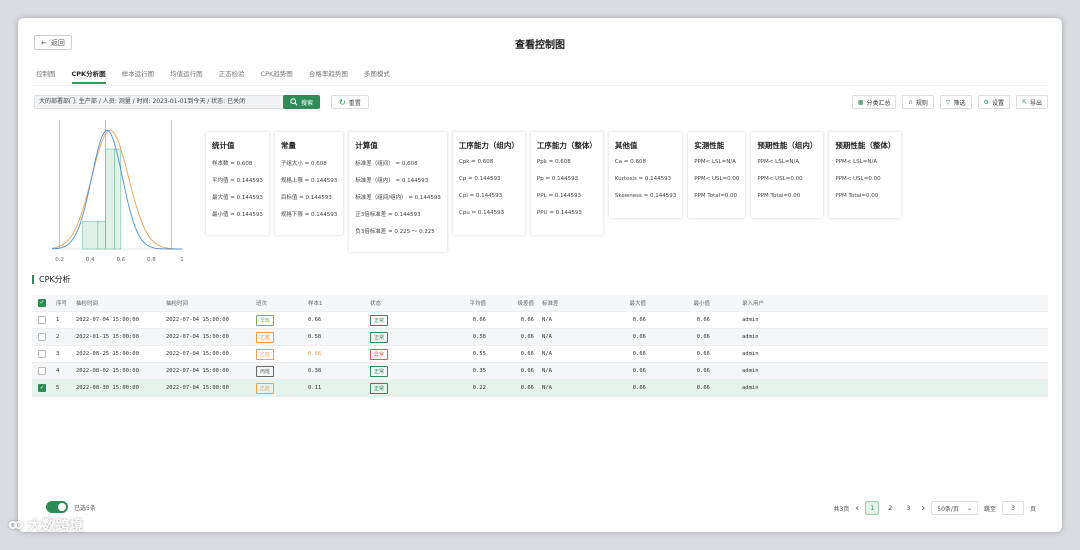 This screenshot has height=550, width=1080. What do you see at coordinates (874, 102) in the screenshot?
I see `toolbar-button-0: ▦ 分类汇总` at bounding box center [874, 102].